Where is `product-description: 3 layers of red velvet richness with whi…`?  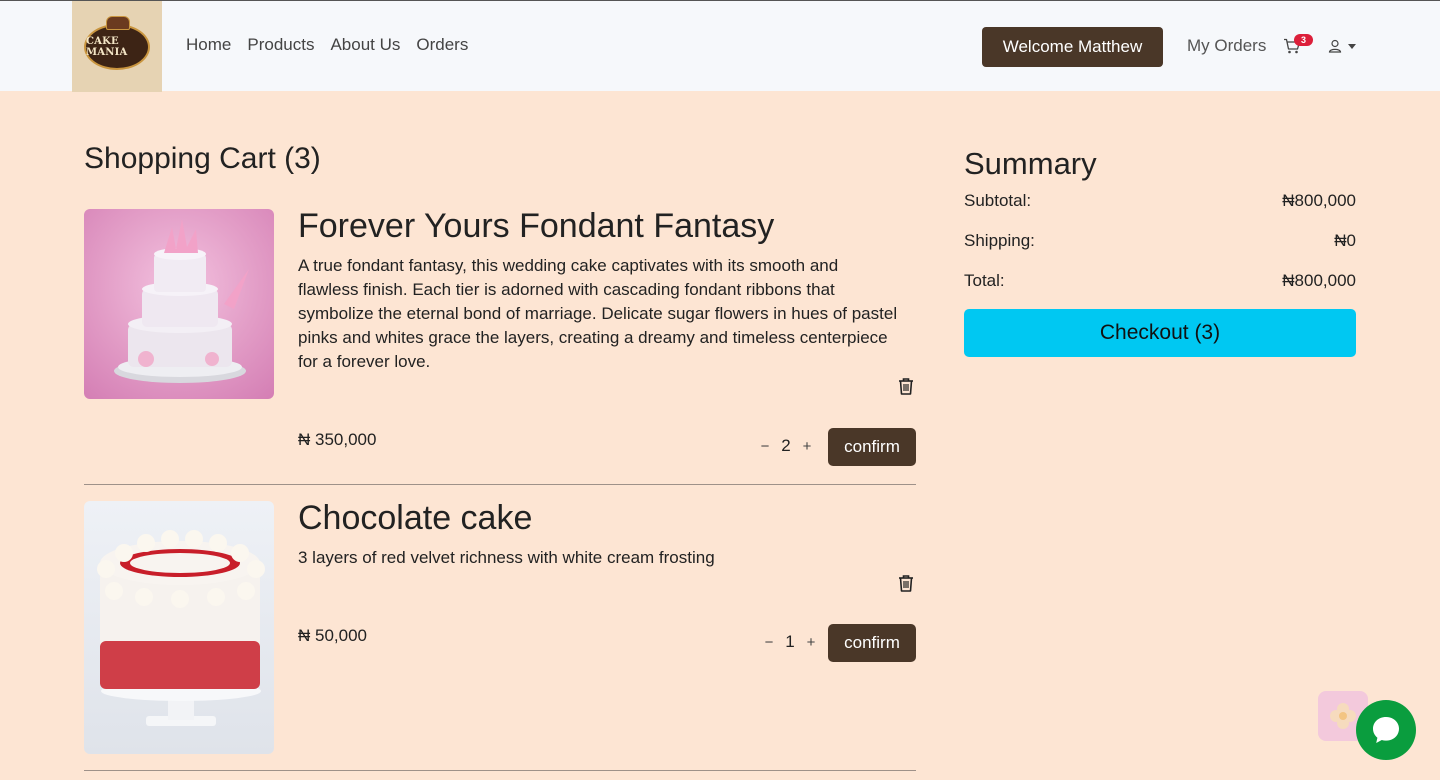 product-description: 3 layers of red velvet richness with whi… is located at coordinates (506, 557).